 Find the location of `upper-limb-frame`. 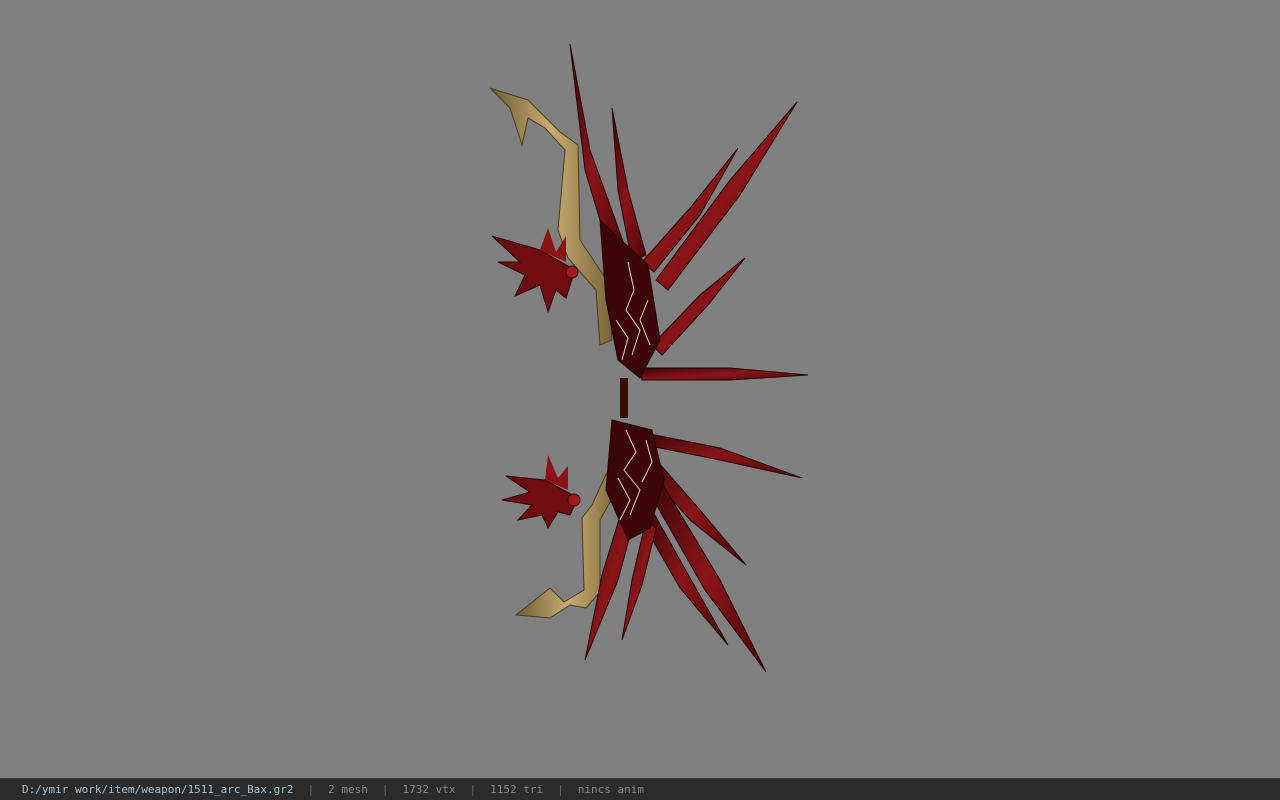

upper-limb-frame is located at coordinates (551, 216).